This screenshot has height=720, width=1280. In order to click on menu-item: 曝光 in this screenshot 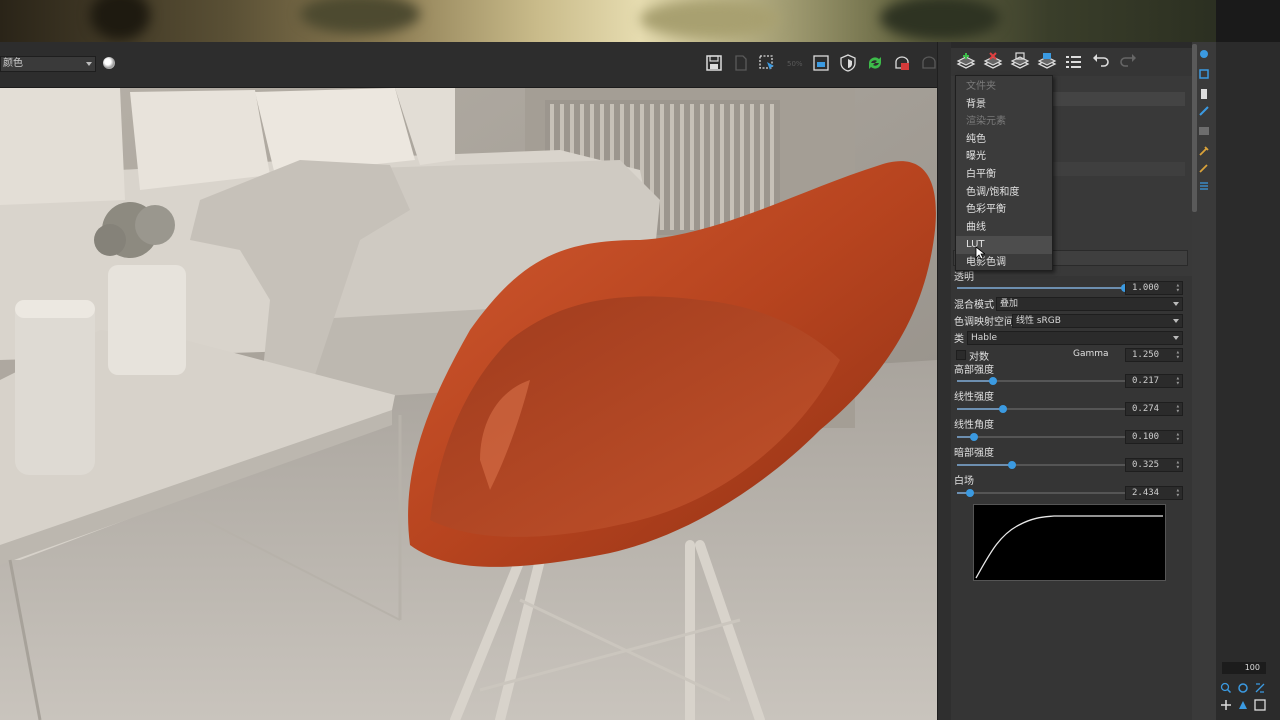, I will do `click(1004, 157)`.